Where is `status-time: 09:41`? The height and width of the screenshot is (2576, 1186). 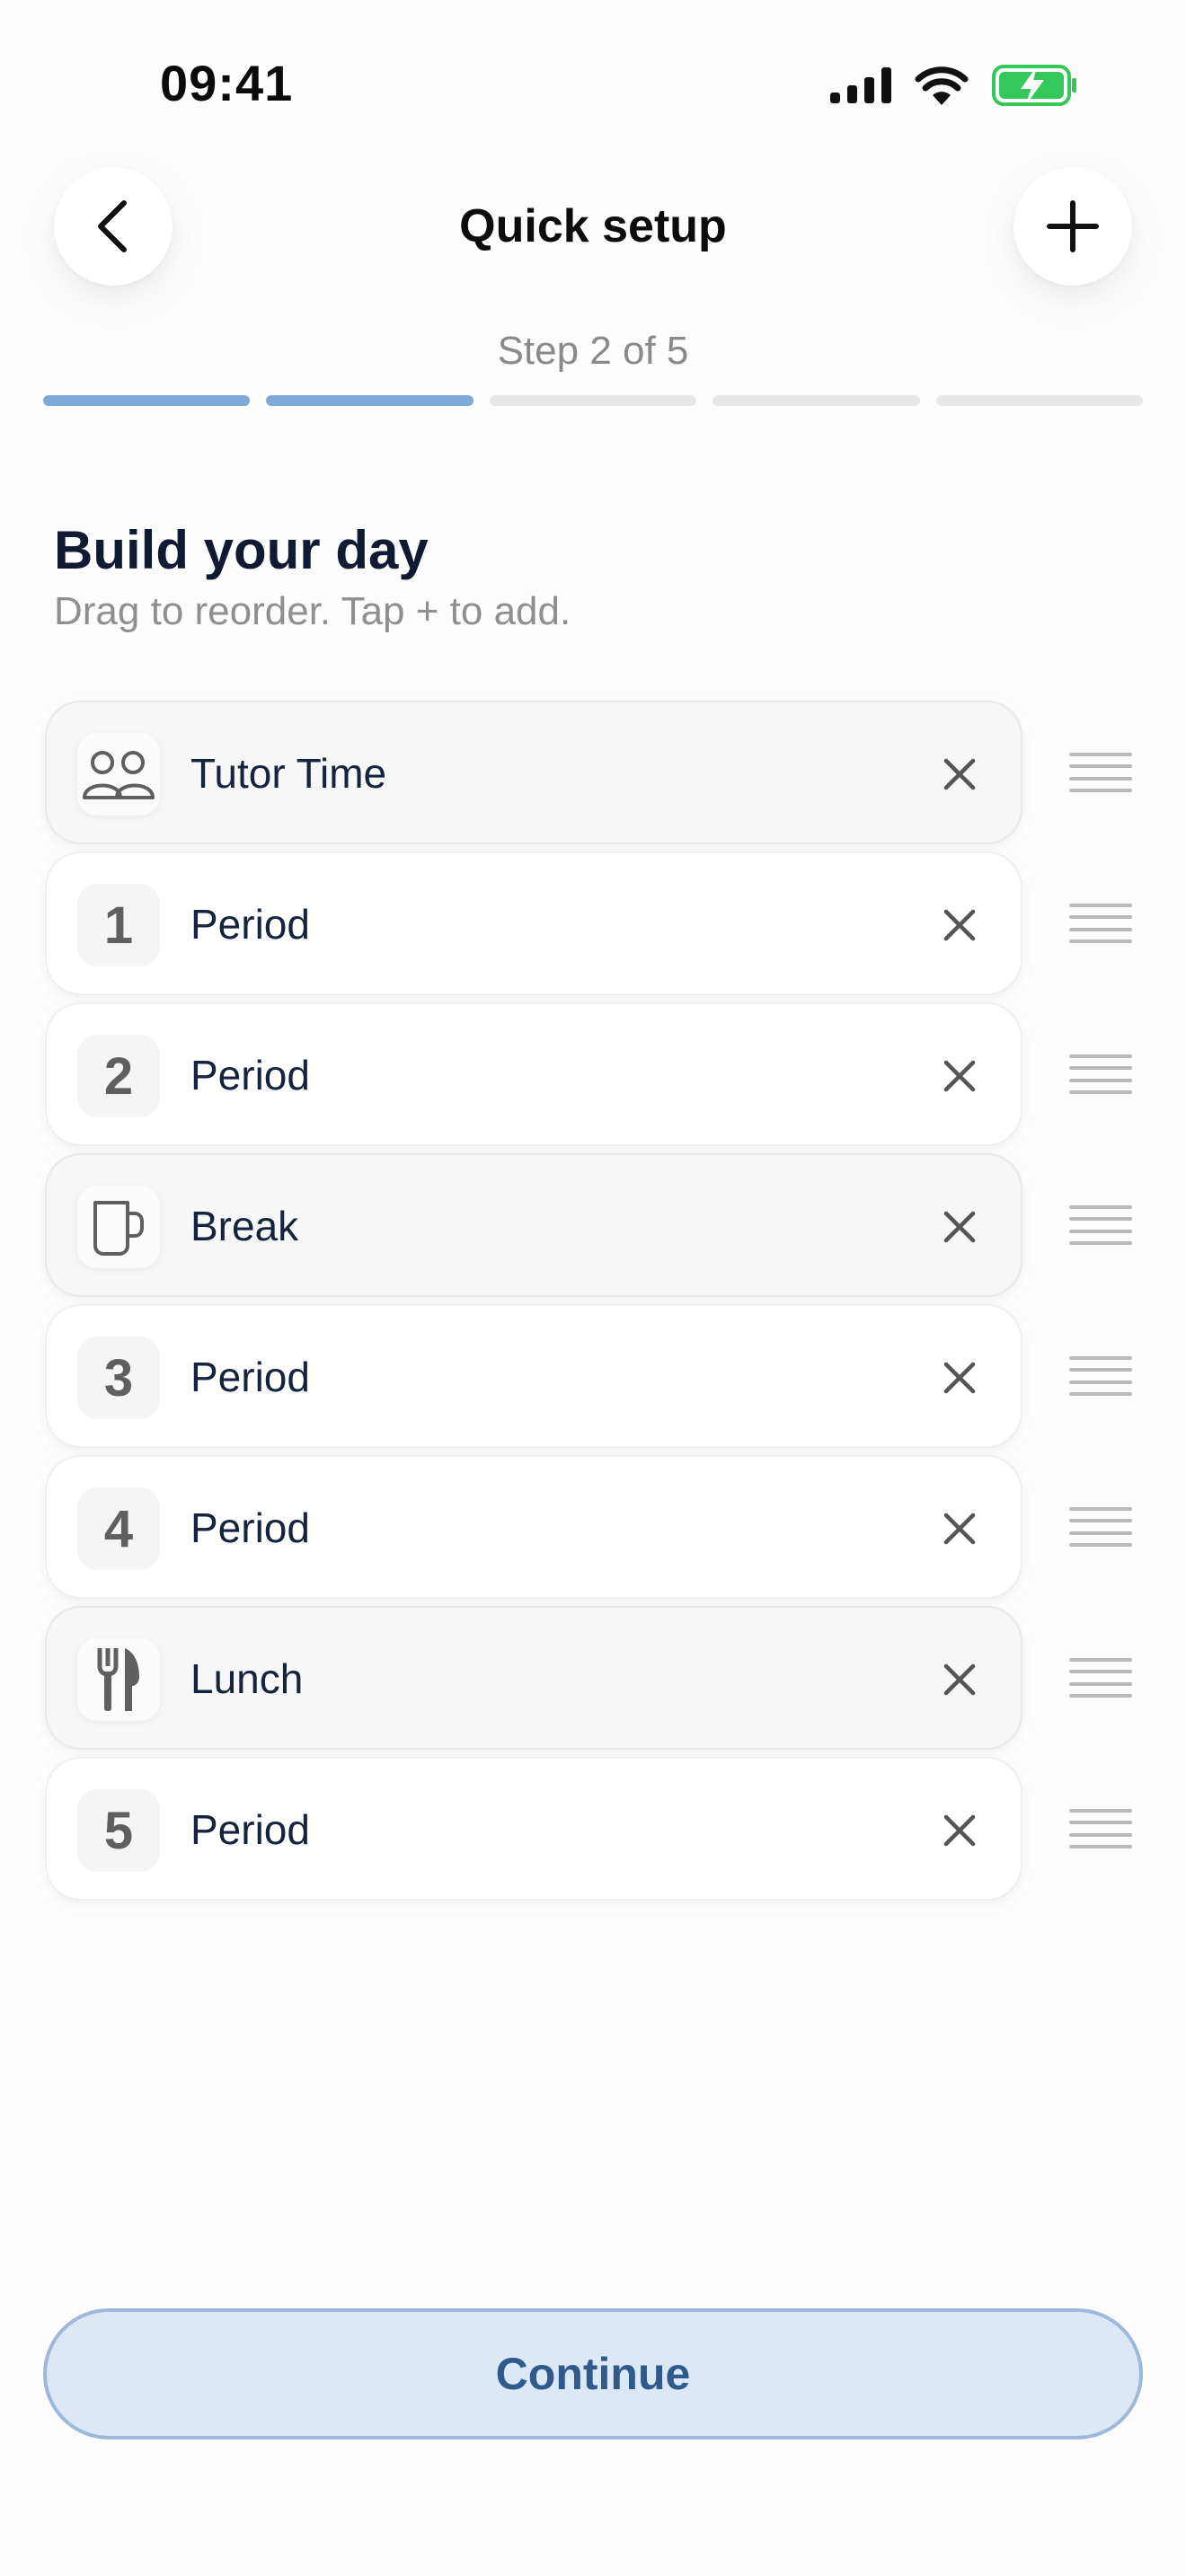 status-time: 09:41 is located at coordinates (227, 83).